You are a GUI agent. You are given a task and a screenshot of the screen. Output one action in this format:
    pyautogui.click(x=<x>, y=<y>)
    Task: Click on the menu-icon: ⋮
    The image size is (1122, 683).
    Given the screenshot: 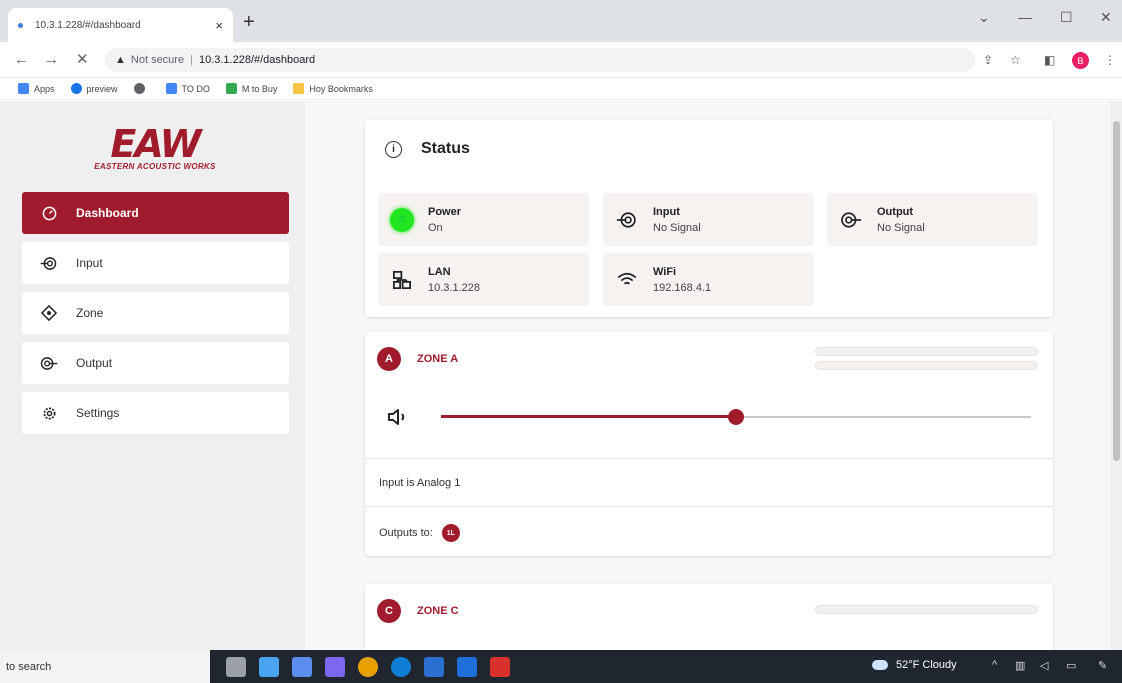 What is the action you would take?
    pyautogui.click(x=1110, y=60)
    